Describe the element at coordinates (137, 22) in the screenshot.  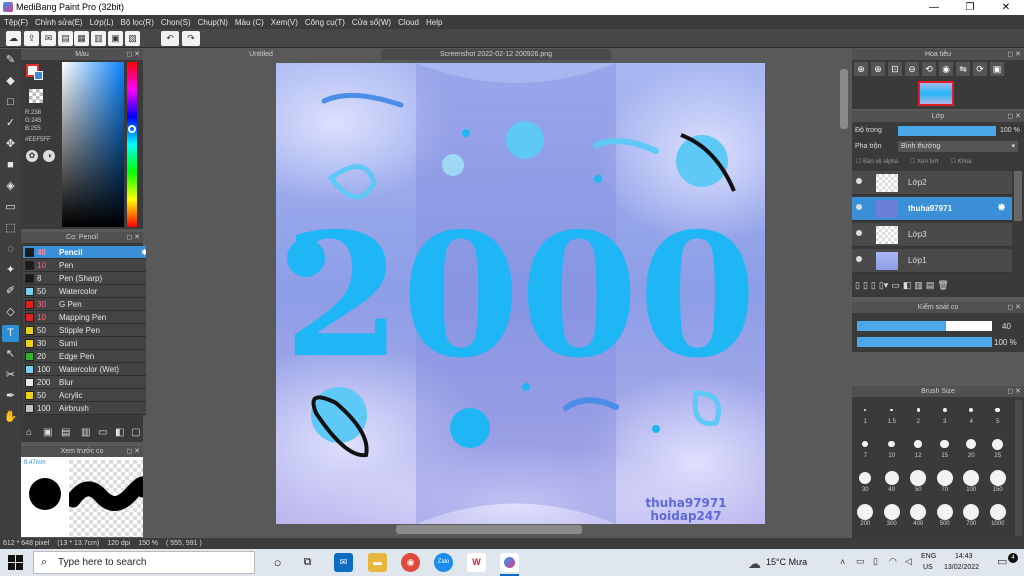
I see `menu-filter: Bộ lọc(R)` at that location.